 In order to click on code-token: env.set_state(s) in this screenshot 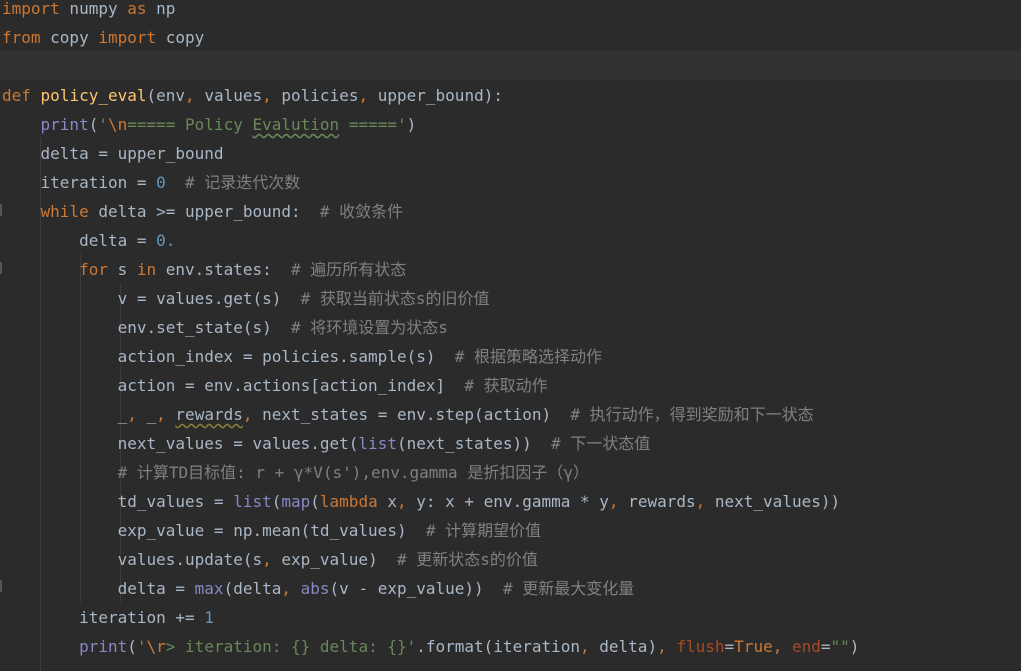, I will do `click(137, 327)`.